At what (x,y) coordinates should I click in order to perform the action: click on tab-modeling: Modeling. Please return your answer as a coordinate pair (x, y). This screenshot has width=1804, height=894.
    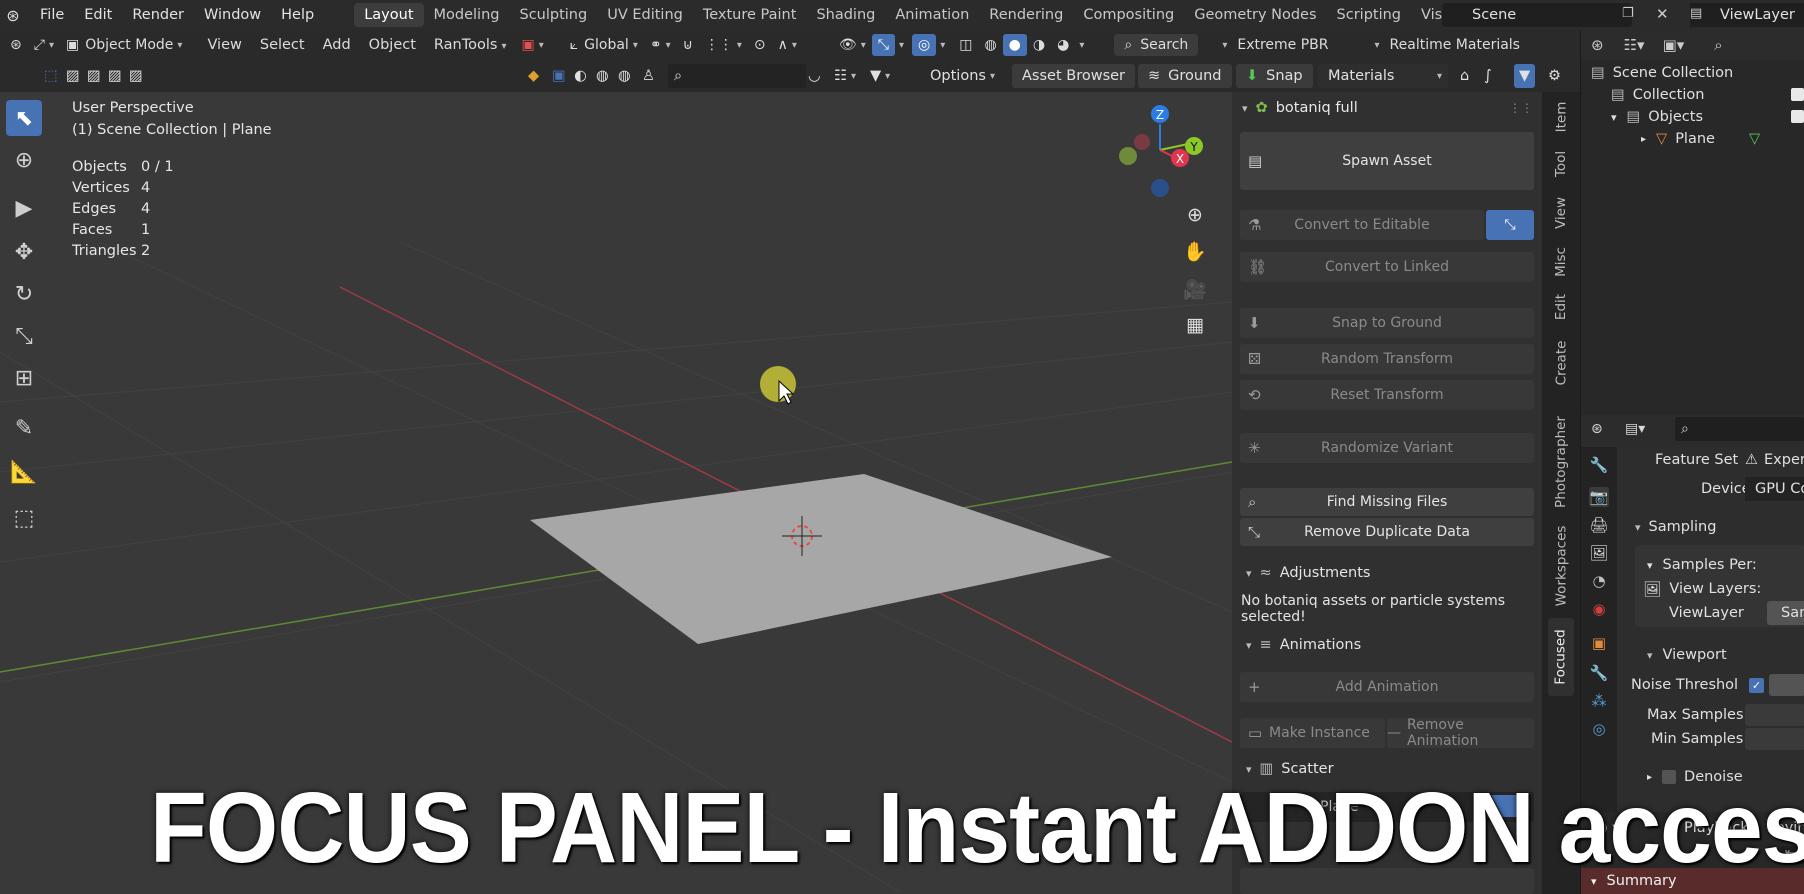
    Looking at the image, I should click on (467, 15).